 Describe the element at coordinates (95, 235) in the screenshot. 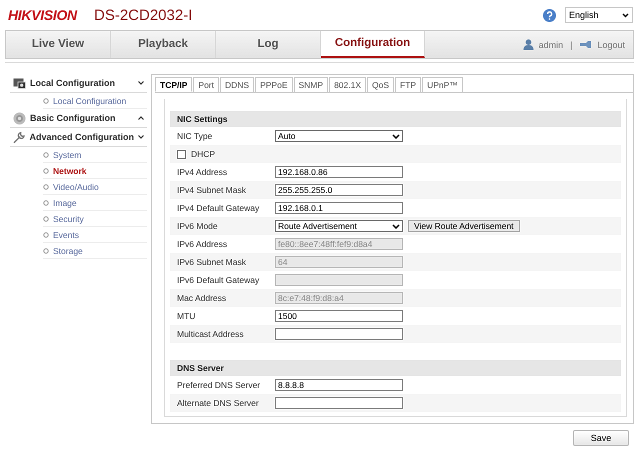

I see `sidebar-item: Events` at that location.